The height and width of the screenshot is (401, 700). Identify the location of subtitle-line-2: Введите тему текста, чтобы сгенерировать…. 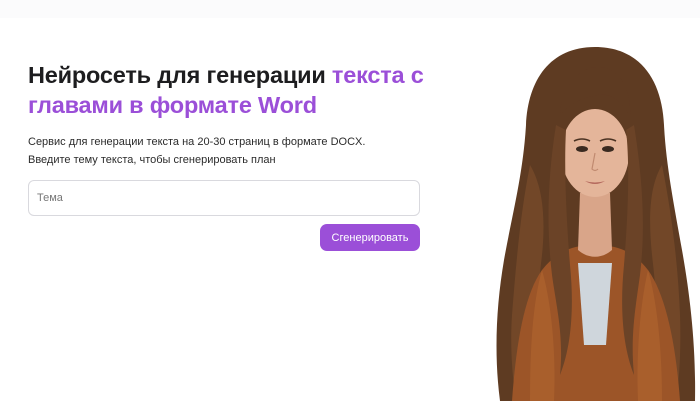
(152, 159).